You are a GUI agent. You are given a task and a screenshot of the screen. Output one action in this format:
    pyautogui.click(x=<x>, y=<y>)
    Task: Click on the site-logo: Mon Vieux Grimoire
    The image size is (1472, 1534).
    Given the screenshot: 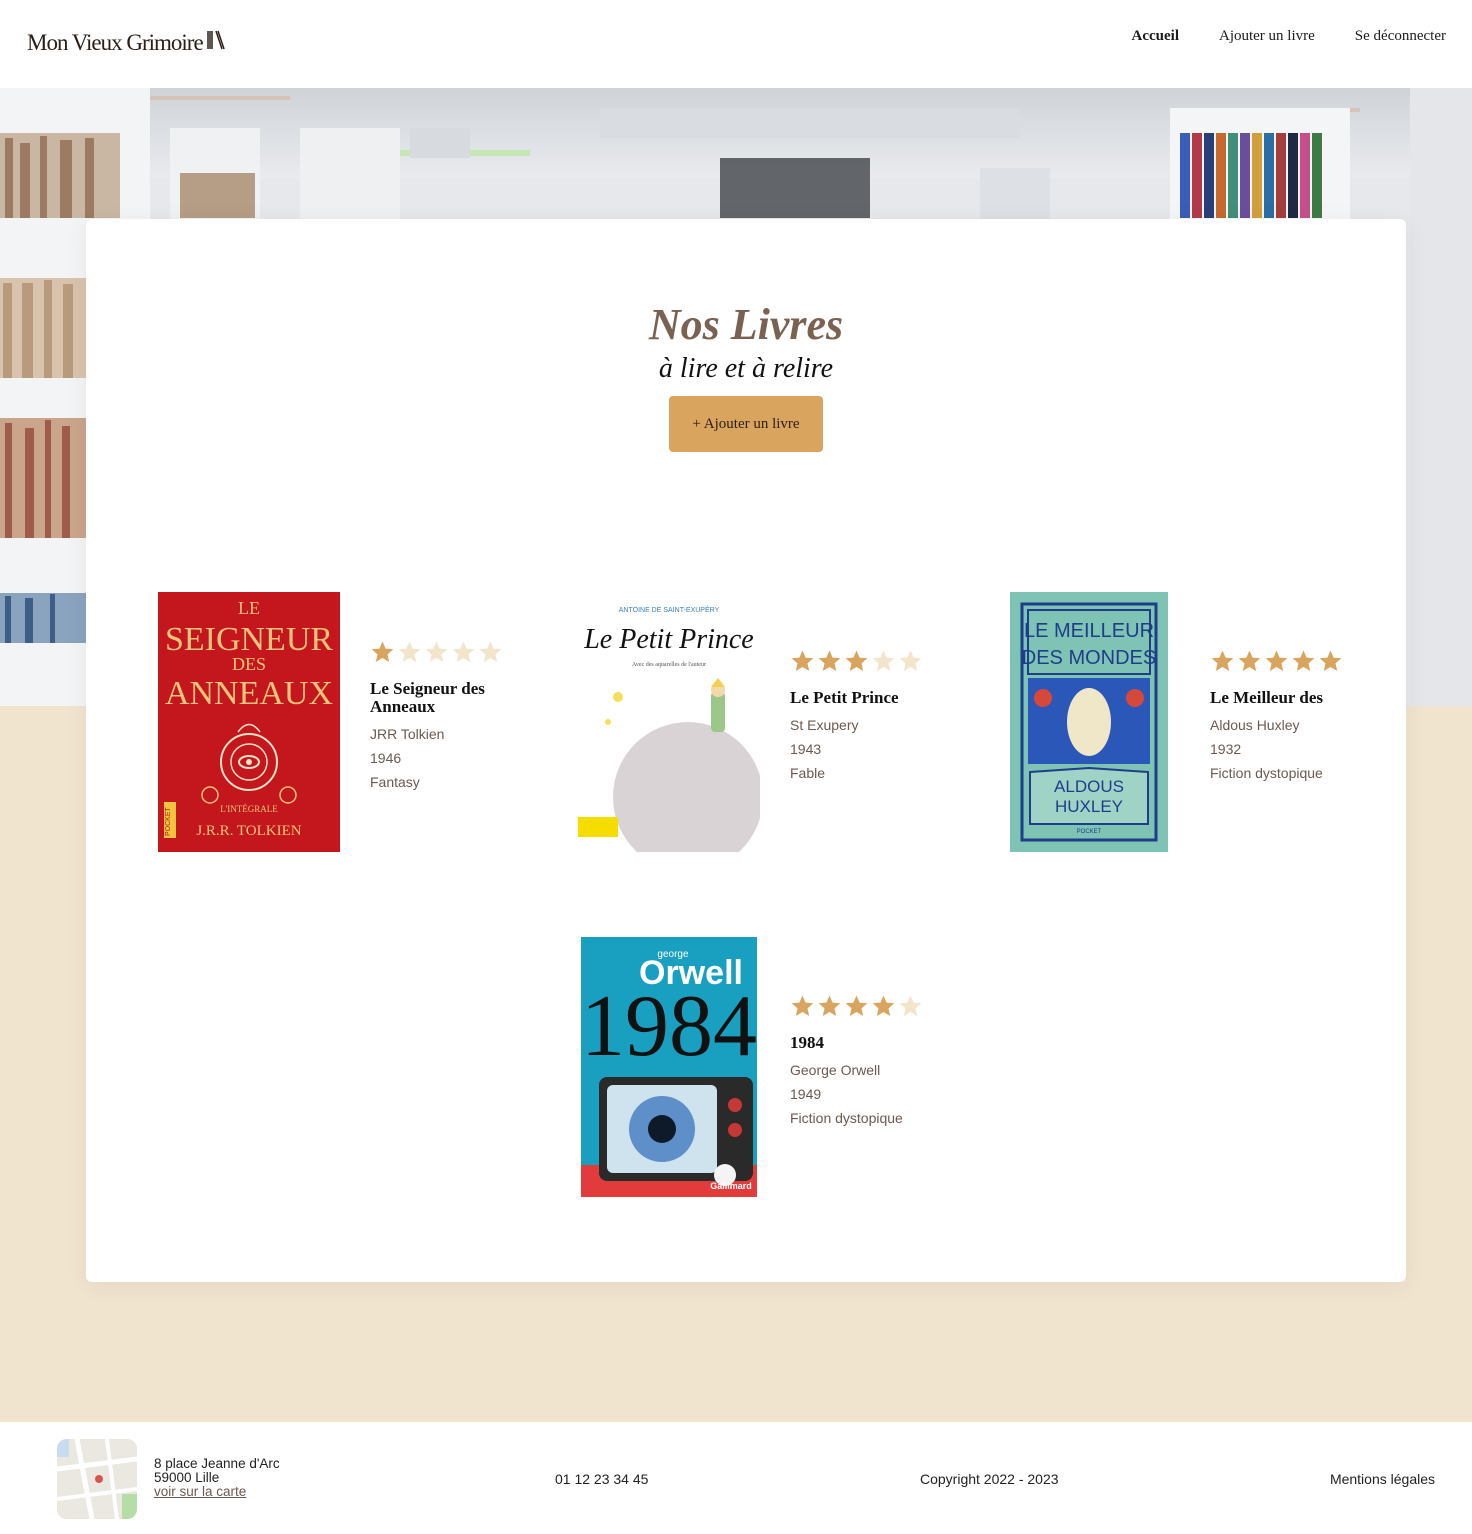 What is the action you would take?
    pyautogui.click(x=126, y=43)
    